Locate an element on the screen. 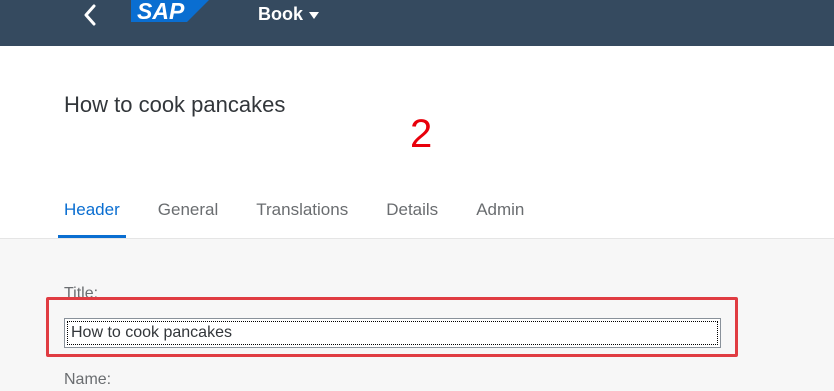 The width and height of the screenshot is (834, 391). title-input is located at coordinates (392, 333).